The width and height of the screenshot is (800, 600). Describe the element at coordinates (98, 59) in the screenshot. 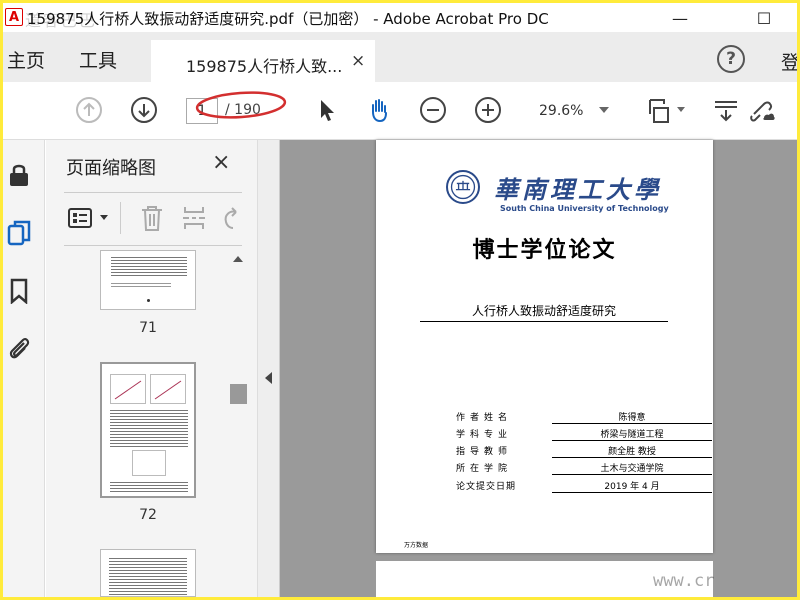

I see `tools-menu: 工具` at that location.